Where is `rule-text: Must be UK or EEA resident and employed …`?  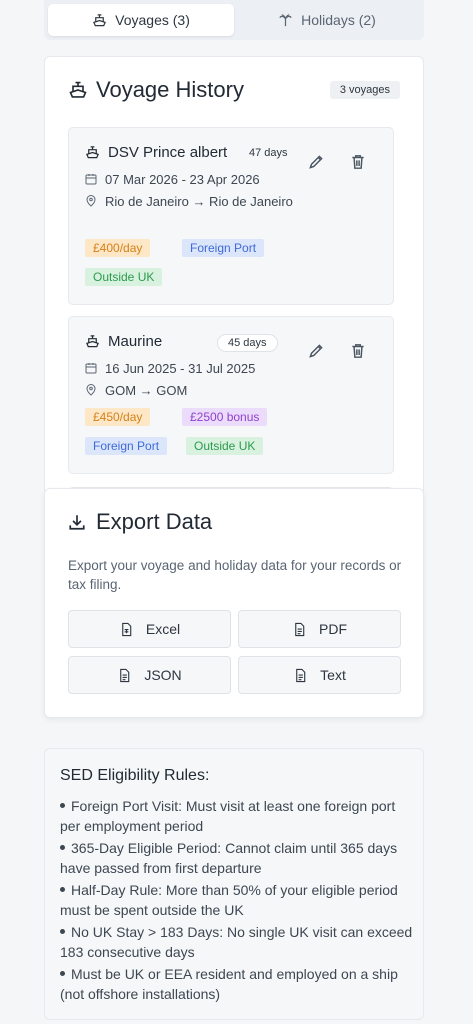 rule-text: Must be UK or EEA resident and employed … is located at coordinates (229, 984).